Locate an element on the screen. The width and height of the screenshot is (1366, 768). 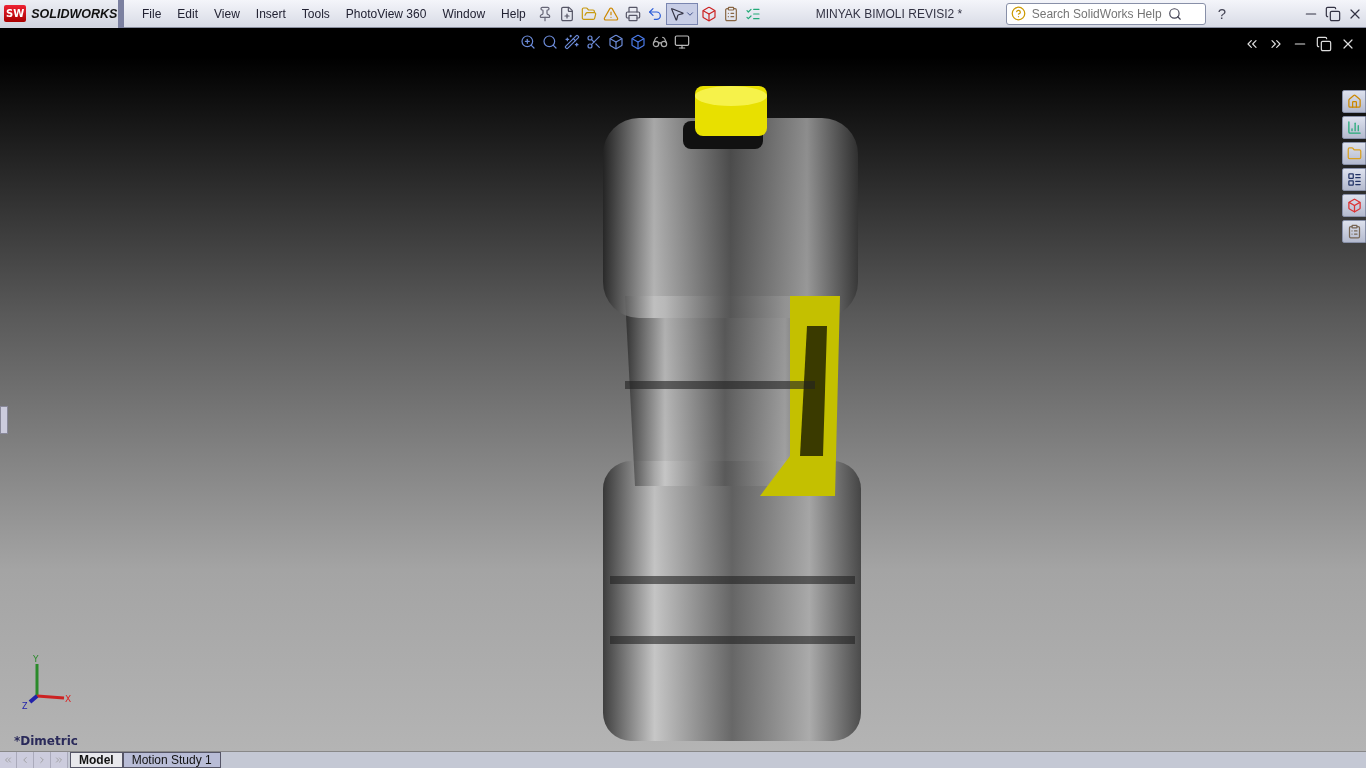
select-button is located at coordinates (681, 13).